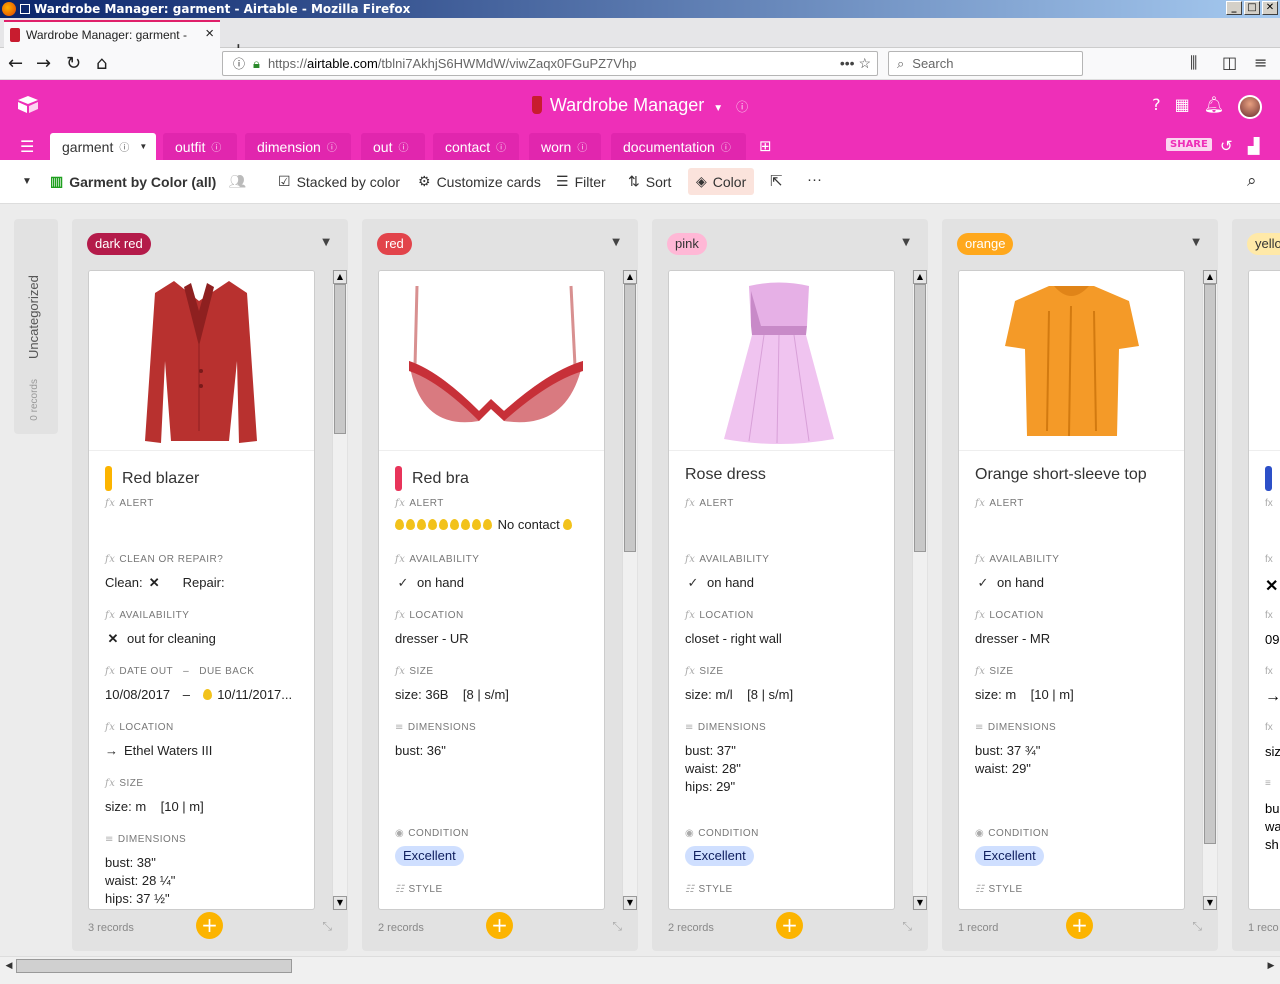 Image resolution: width=1280 pixels, height=984 pixels. What do you see at coordinates (101, 63) in the screenshot?
I see `home-icon: ⌂` at bounding box center [101, 63].